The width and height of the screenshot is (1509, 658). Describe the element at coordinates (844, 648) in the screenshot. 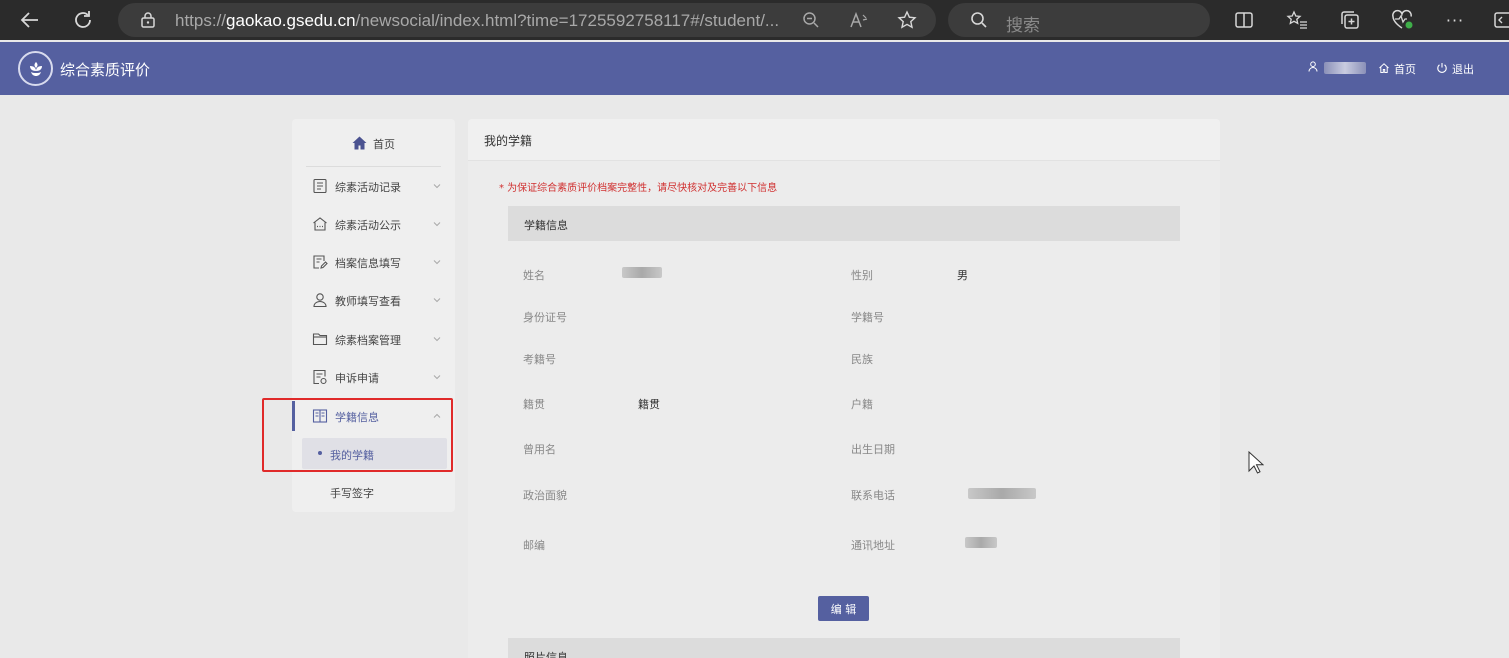

I see `section-header-photo: 照片信息` at that location.